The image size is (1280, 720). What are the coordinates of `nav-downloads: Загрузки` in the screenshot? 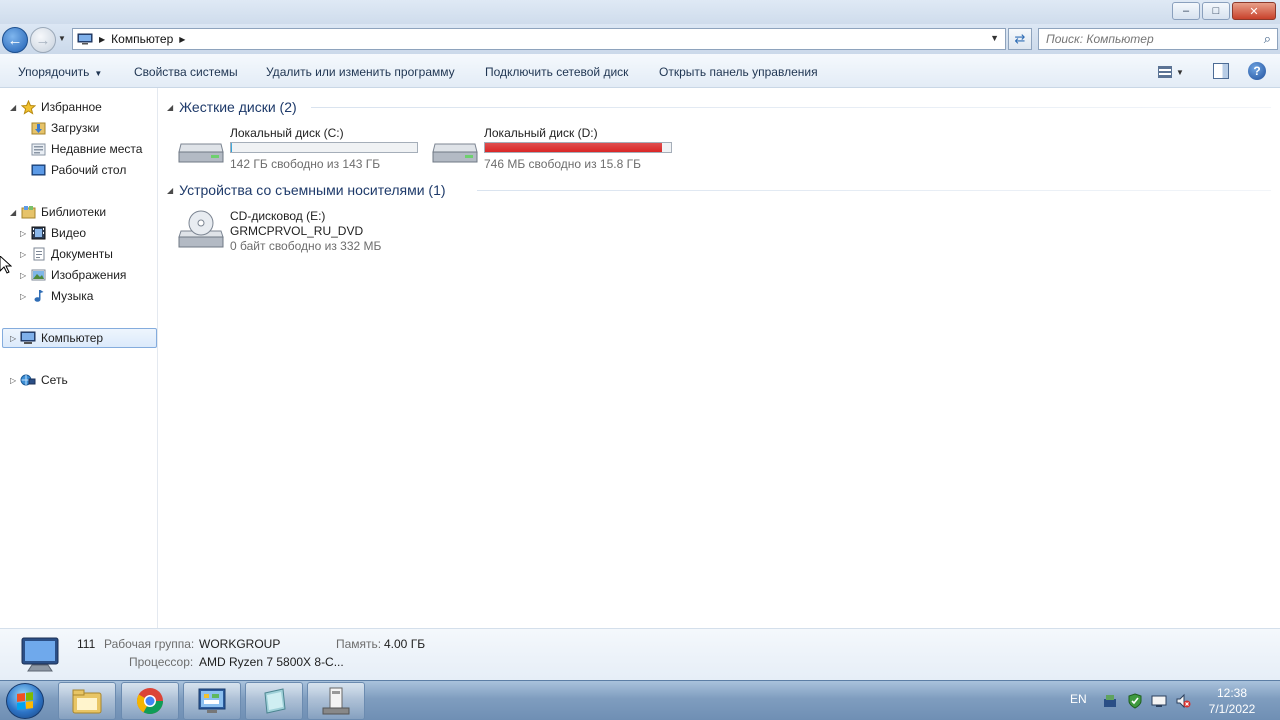 It's located at (64, 128).